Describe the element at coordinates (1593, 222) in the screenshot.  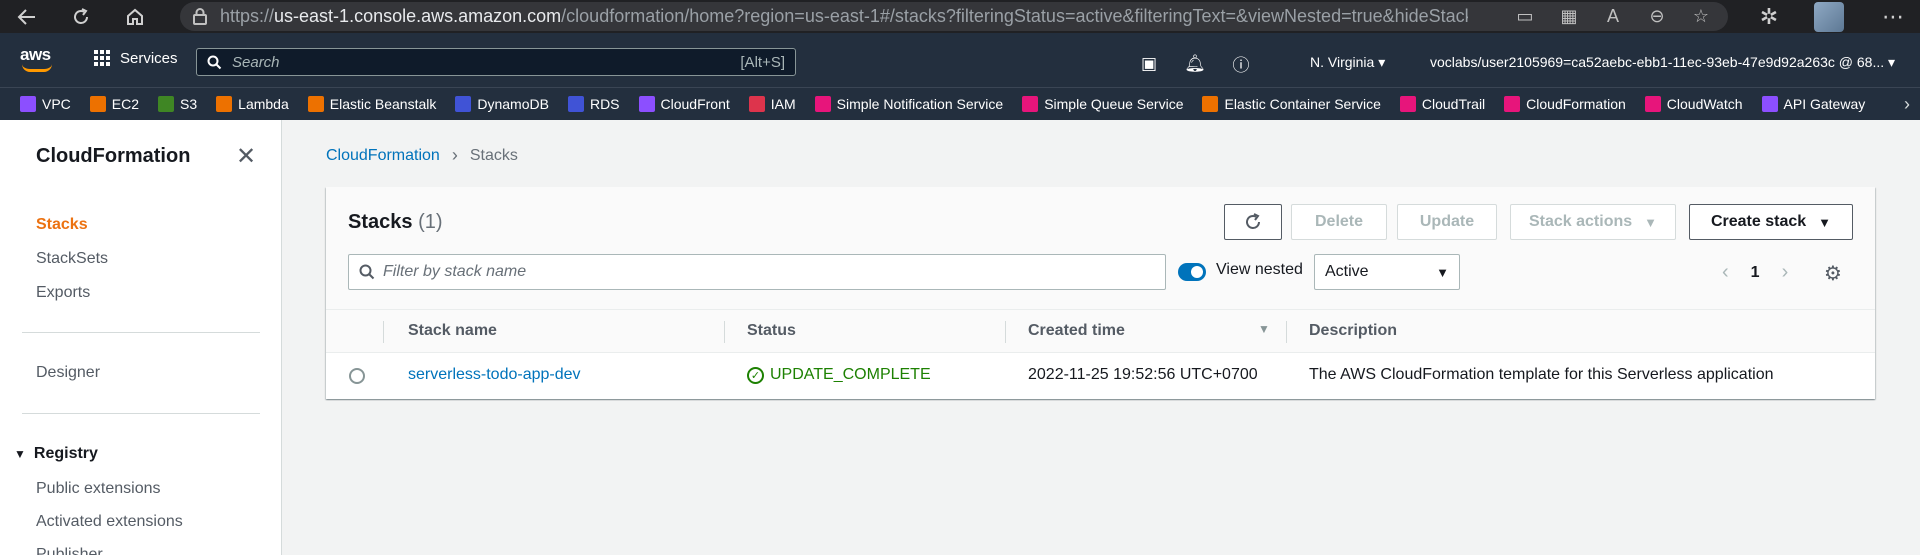
I see `stack-actions-button: Stack actions ▼` at that location.